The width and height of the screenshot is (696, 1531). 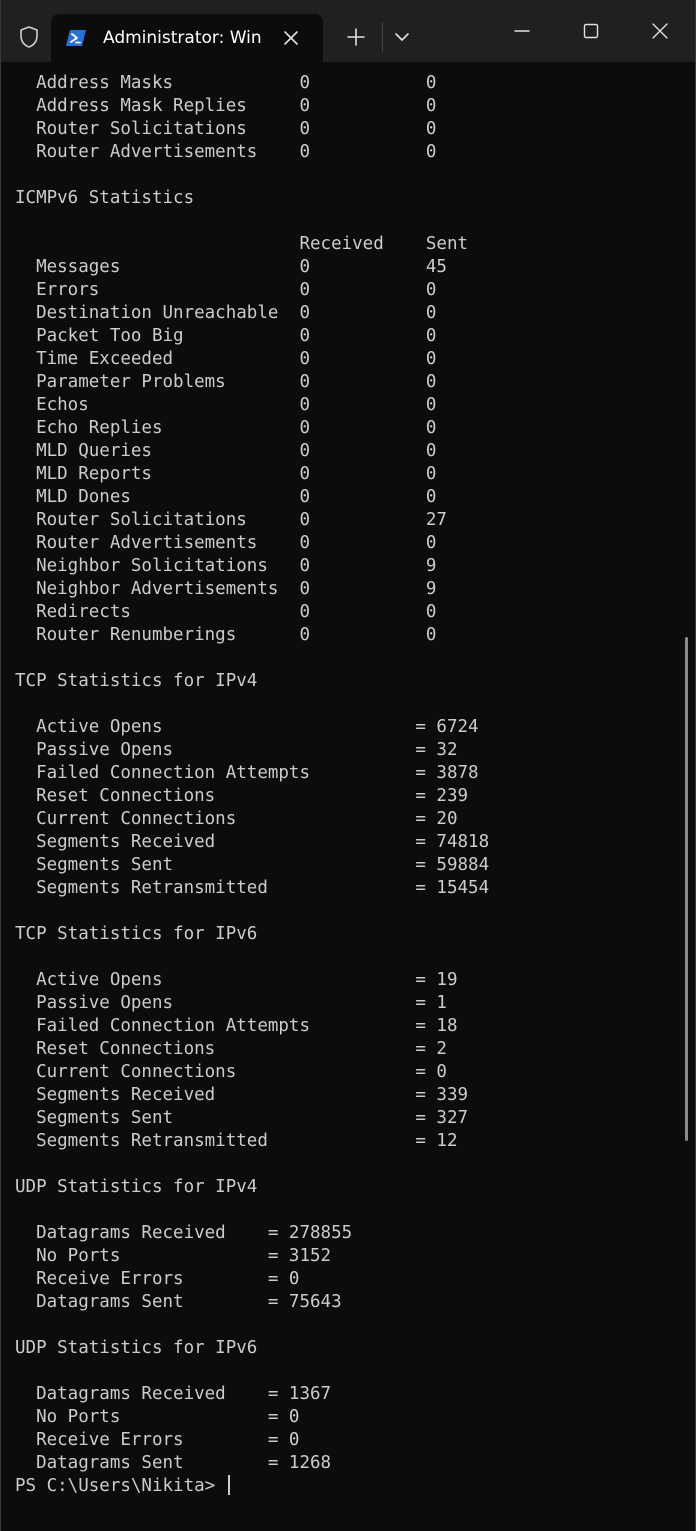 I want to click on tab-divider, so click(x=382, y=37).